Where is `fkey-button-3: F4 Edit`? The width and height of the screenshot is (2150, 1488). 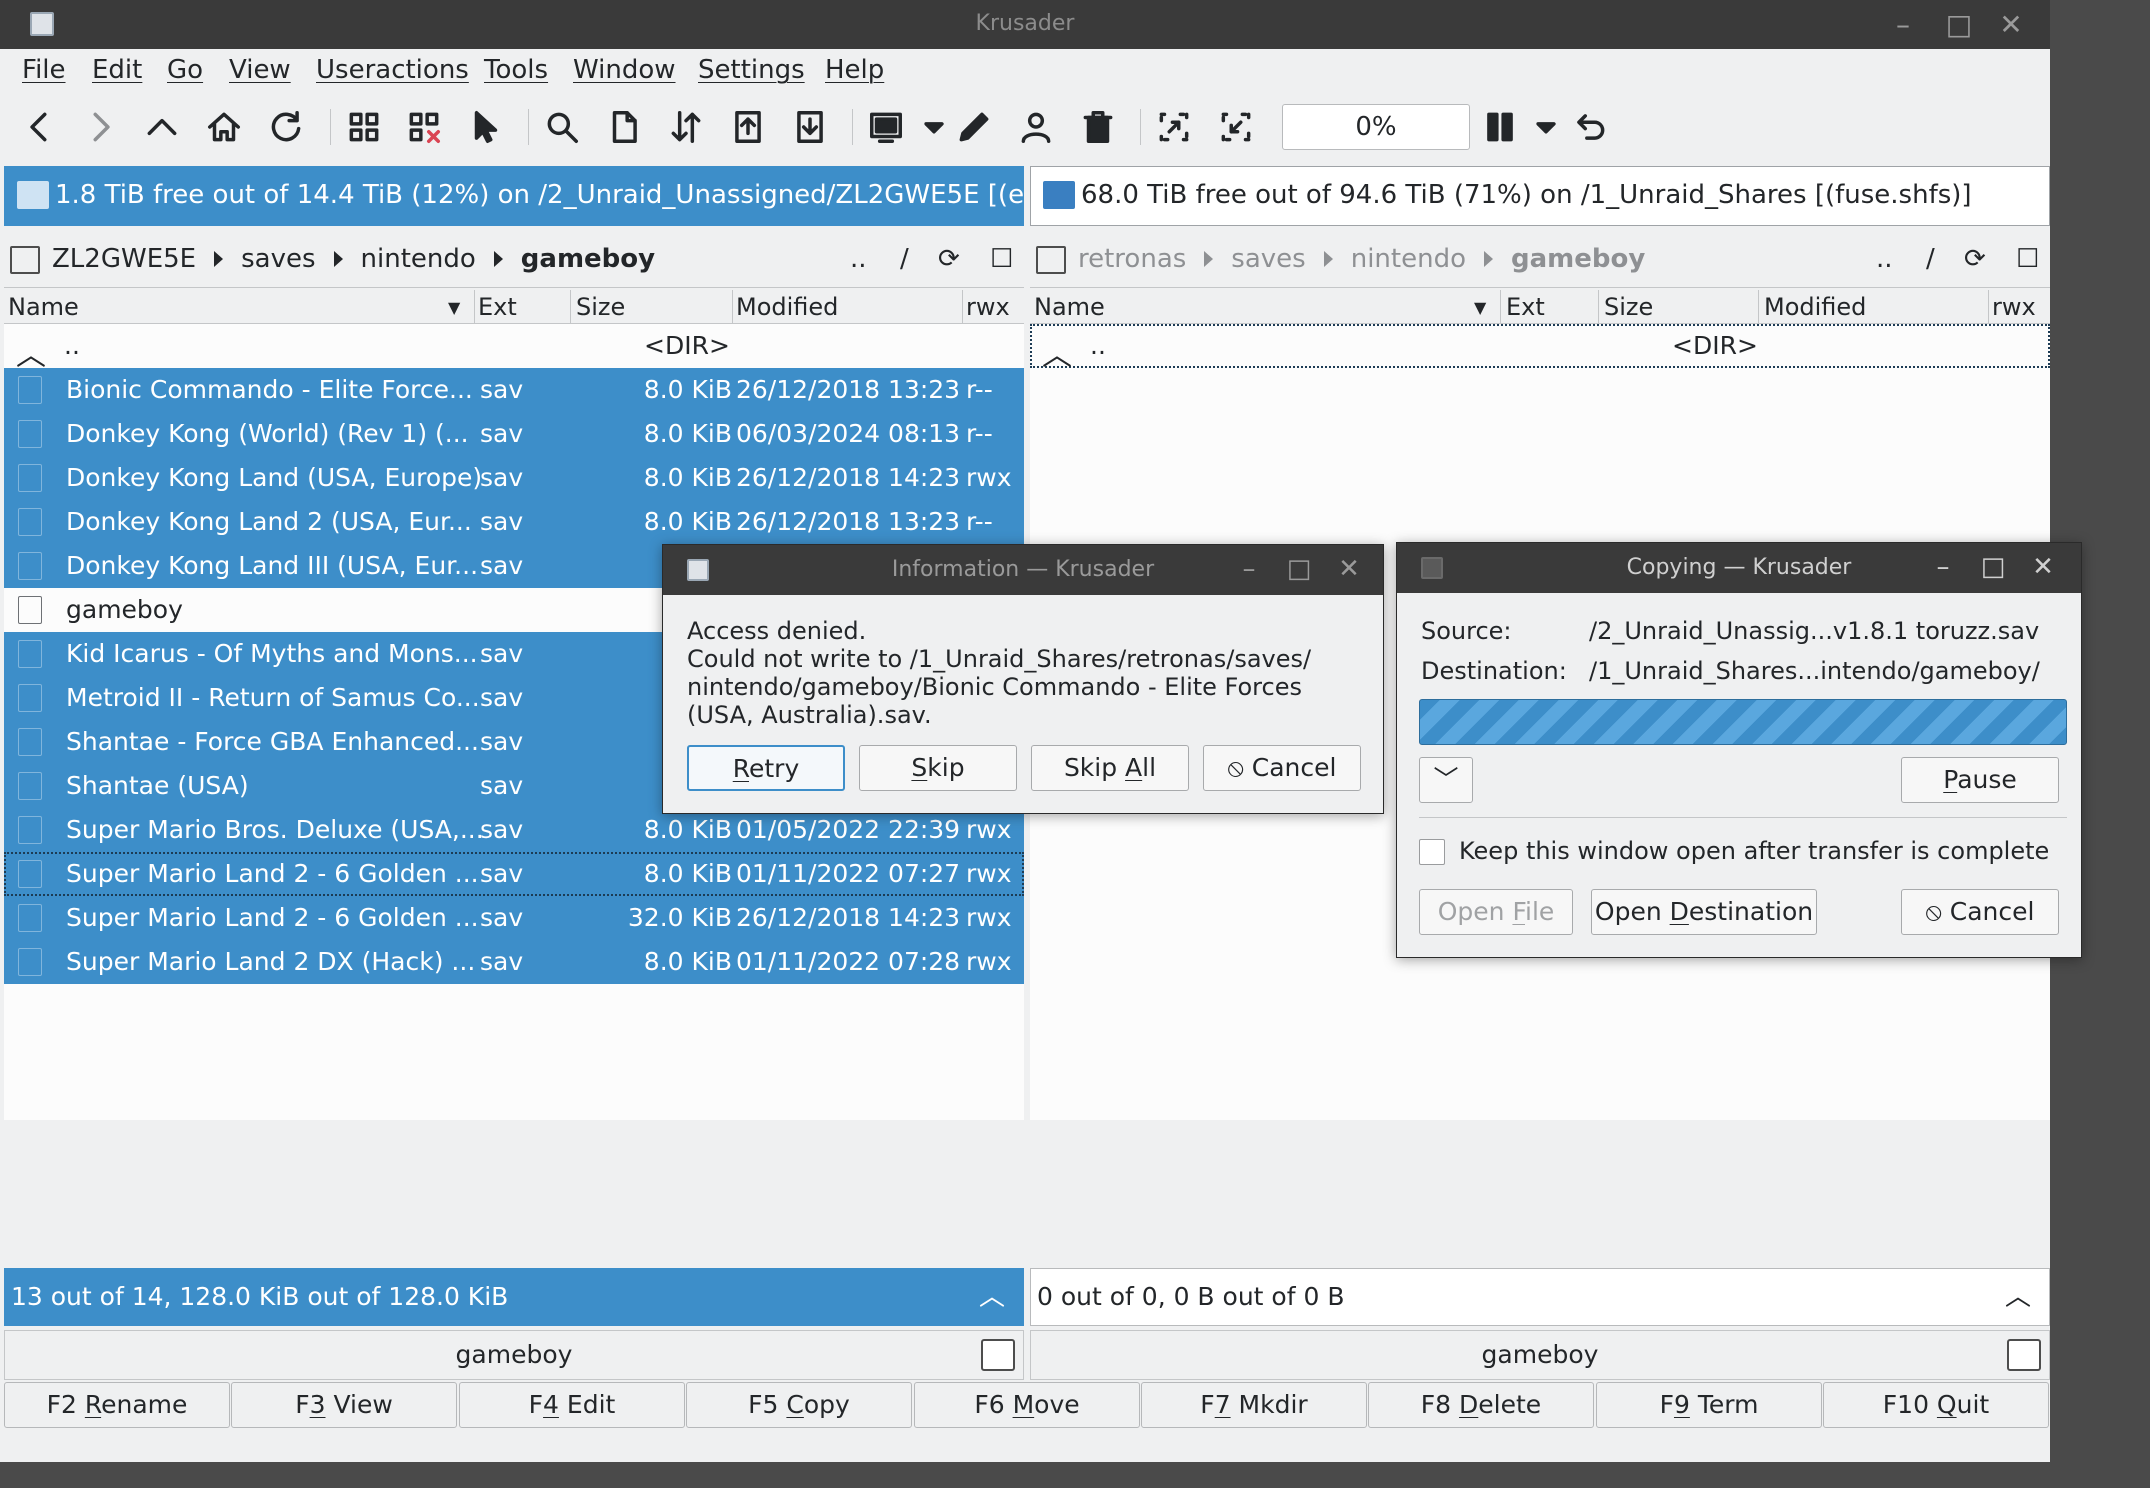 fkey-button-3: F4 Edit is located at coordinates (572, 1405).